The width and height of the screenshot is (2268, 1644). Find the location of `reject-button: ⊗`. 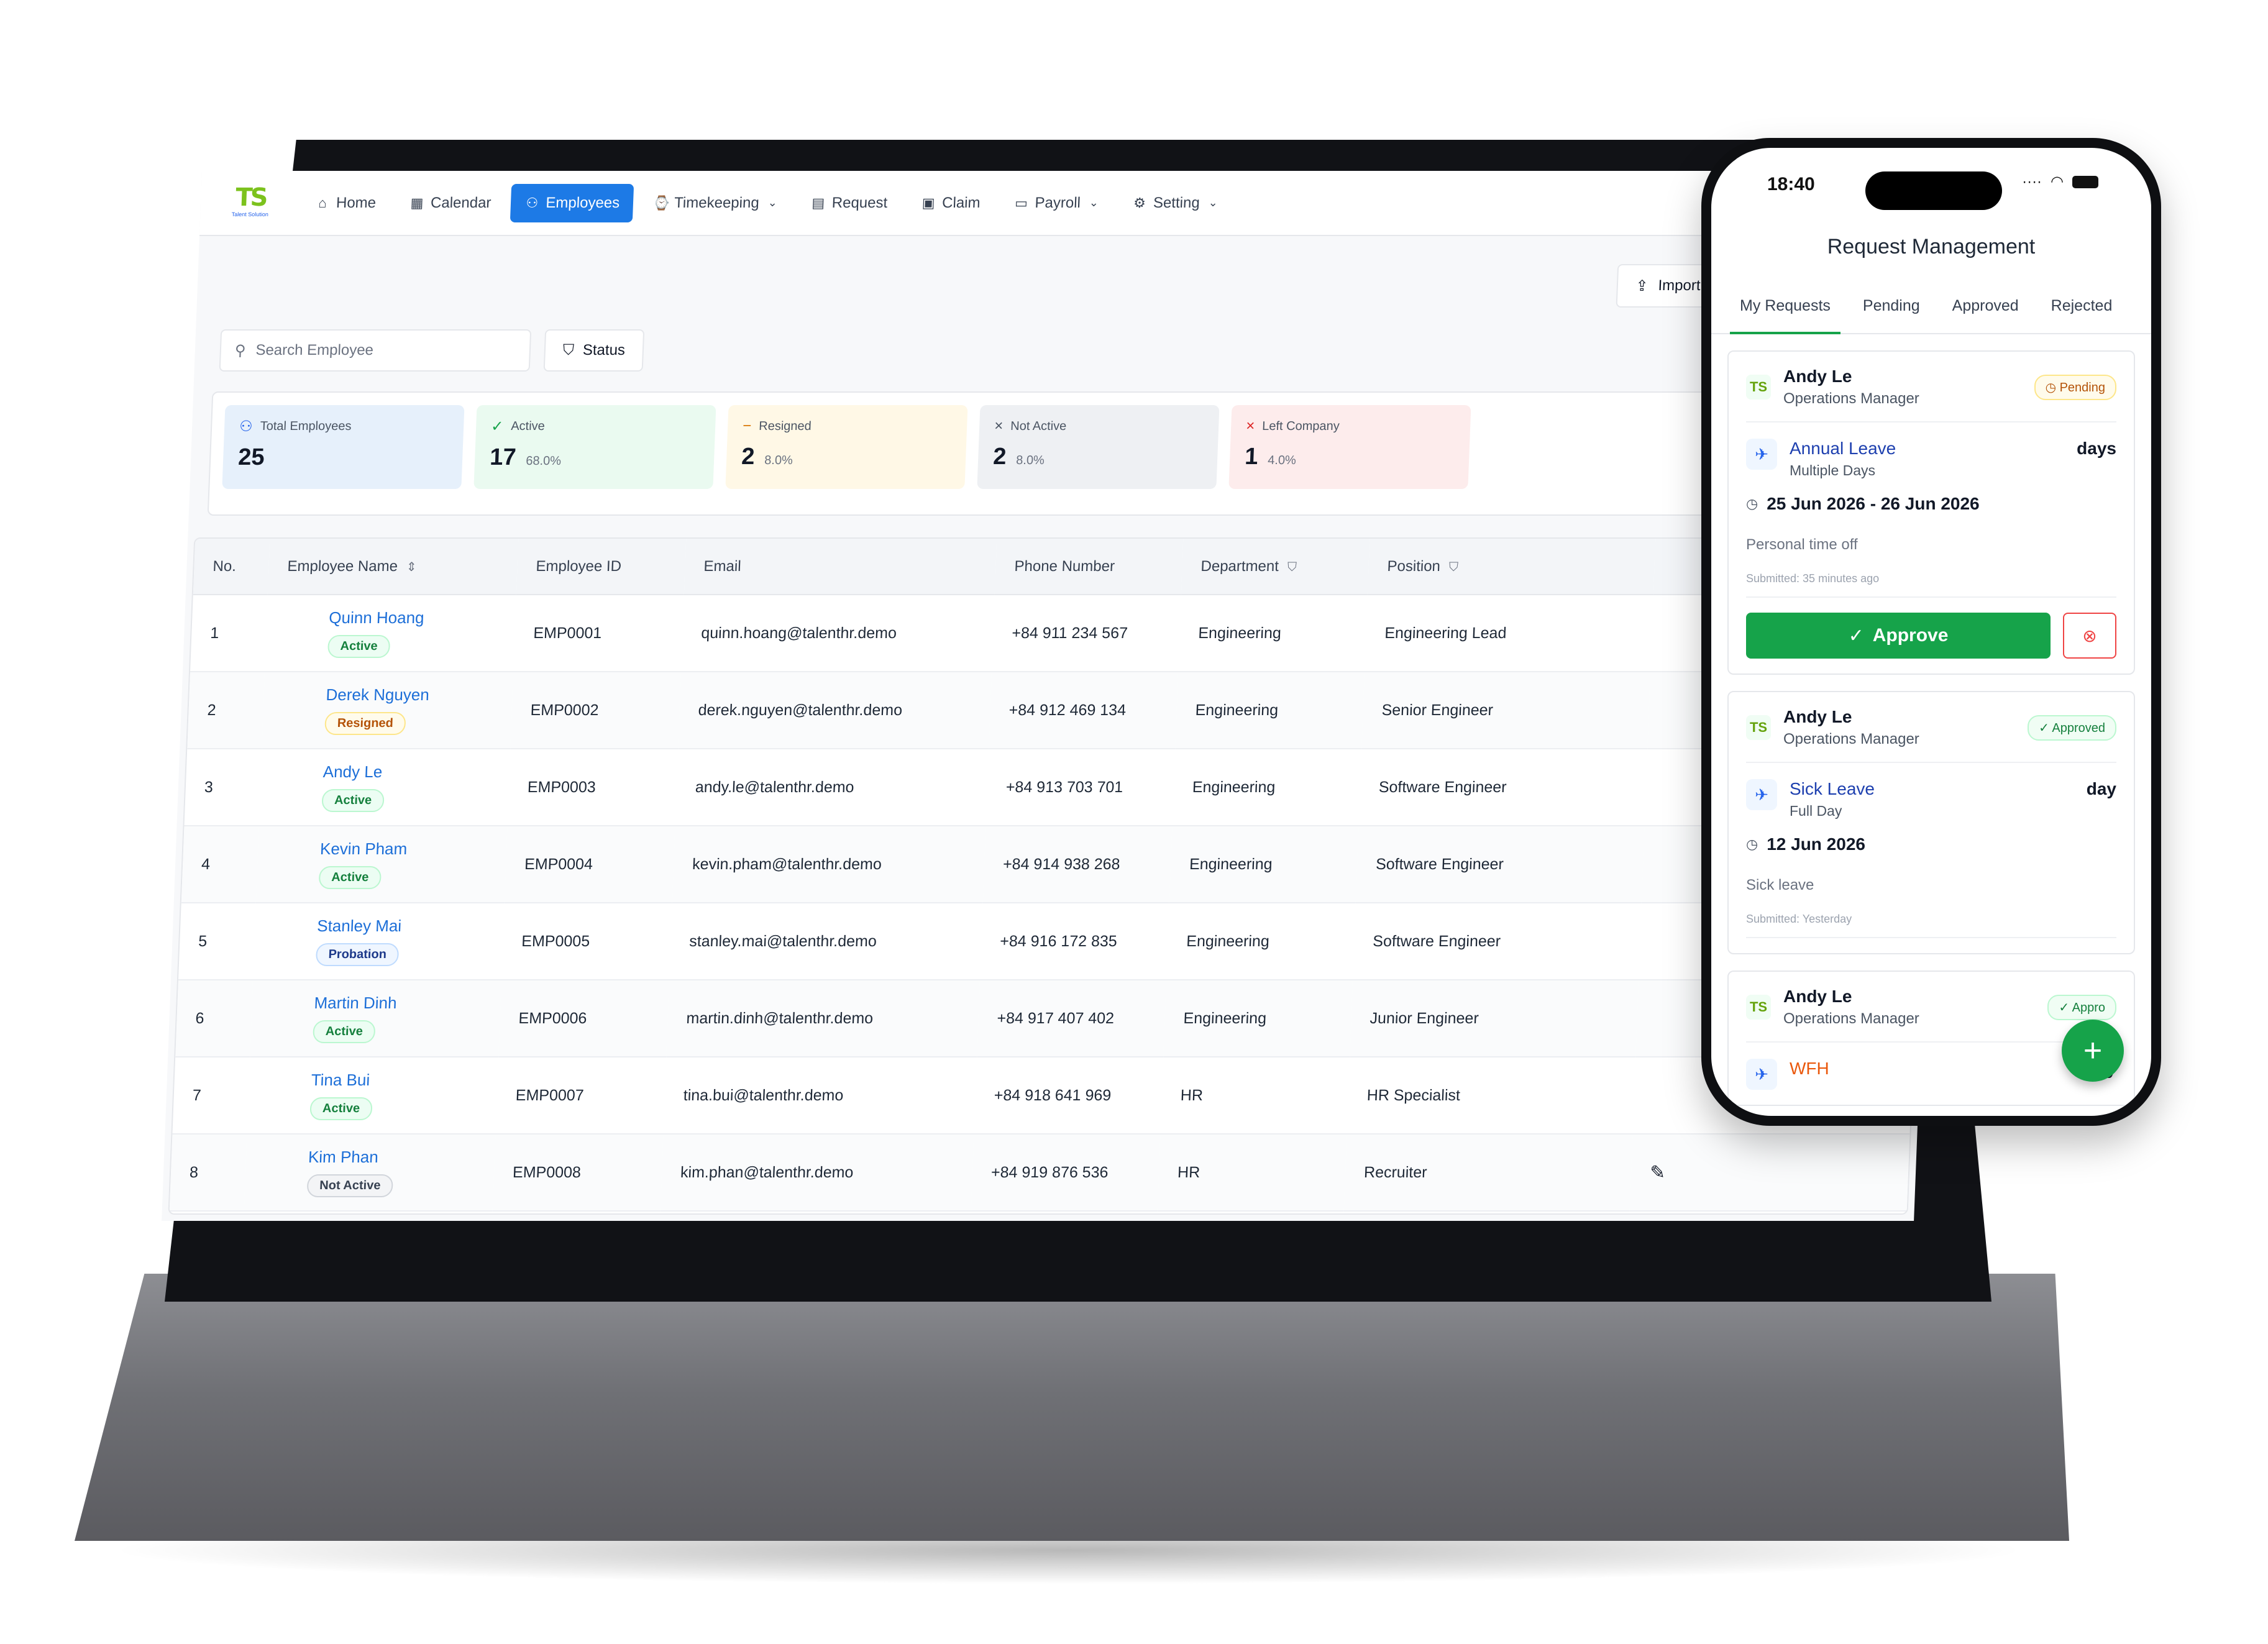

reject-button: ⊗ is located at coordinates (2090, 636).